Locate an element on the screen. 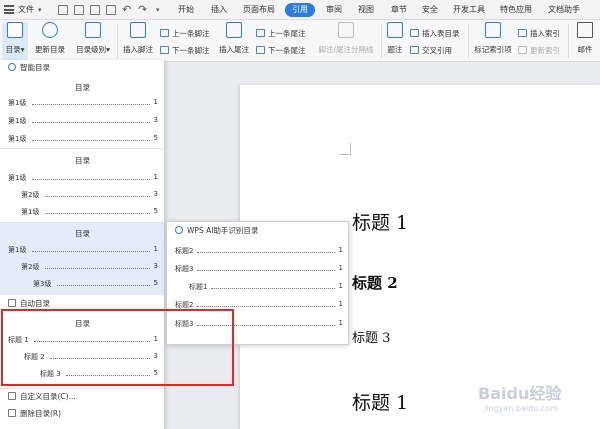  highlight-annotation-box is located at coordinates (117, 347).